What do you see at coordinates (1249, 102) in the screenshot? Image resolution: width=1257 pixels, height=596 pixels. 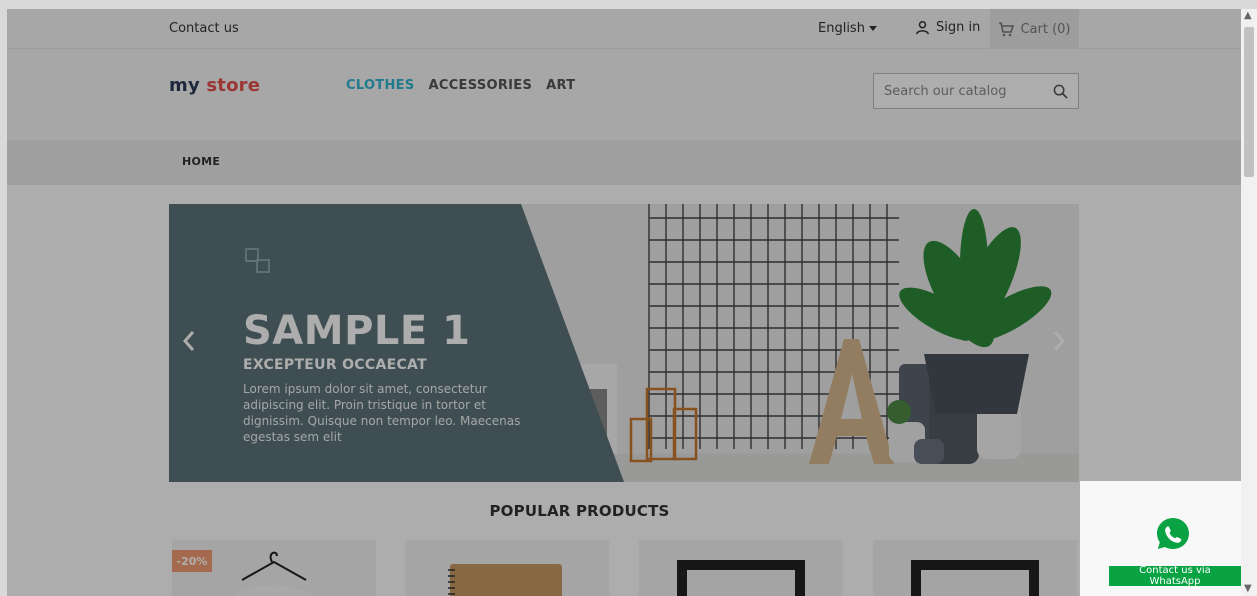 I see `scrollbar-thumb` at bounding box center [1249, 102].